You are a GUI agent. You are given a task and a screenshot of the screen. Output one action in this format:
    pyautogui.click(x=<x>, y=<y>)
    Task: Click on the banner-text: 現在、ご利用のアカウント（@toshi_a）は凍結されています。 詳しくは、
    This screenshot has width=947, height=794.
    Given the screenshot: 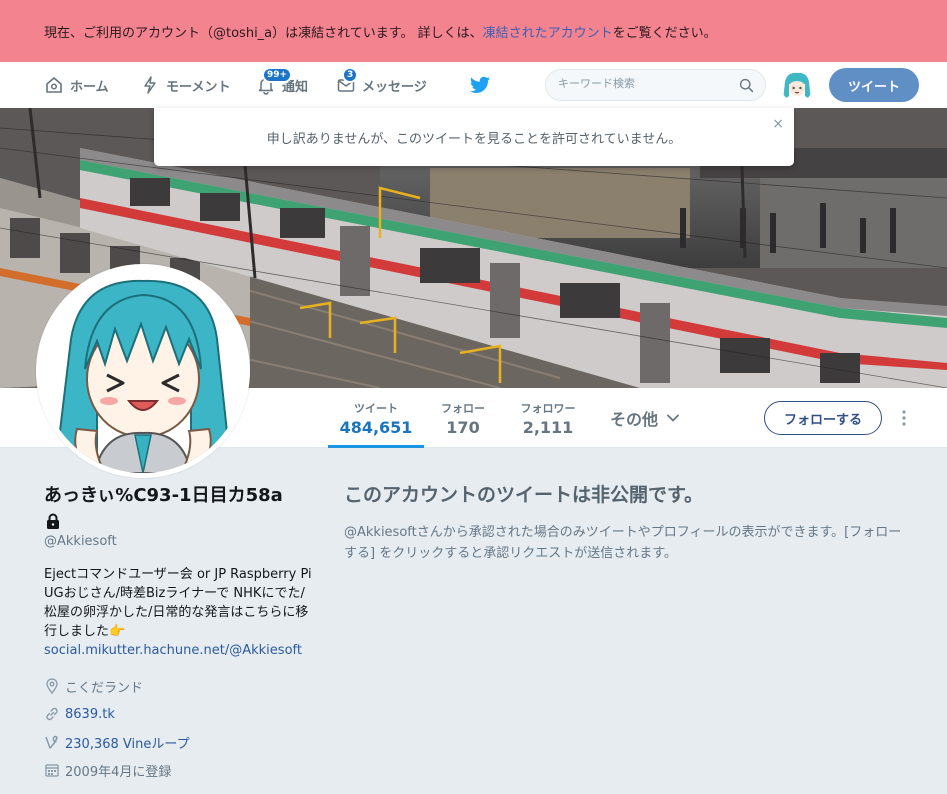 What is the action you would take?
    pyautogui.click(x=263, y=33)
    